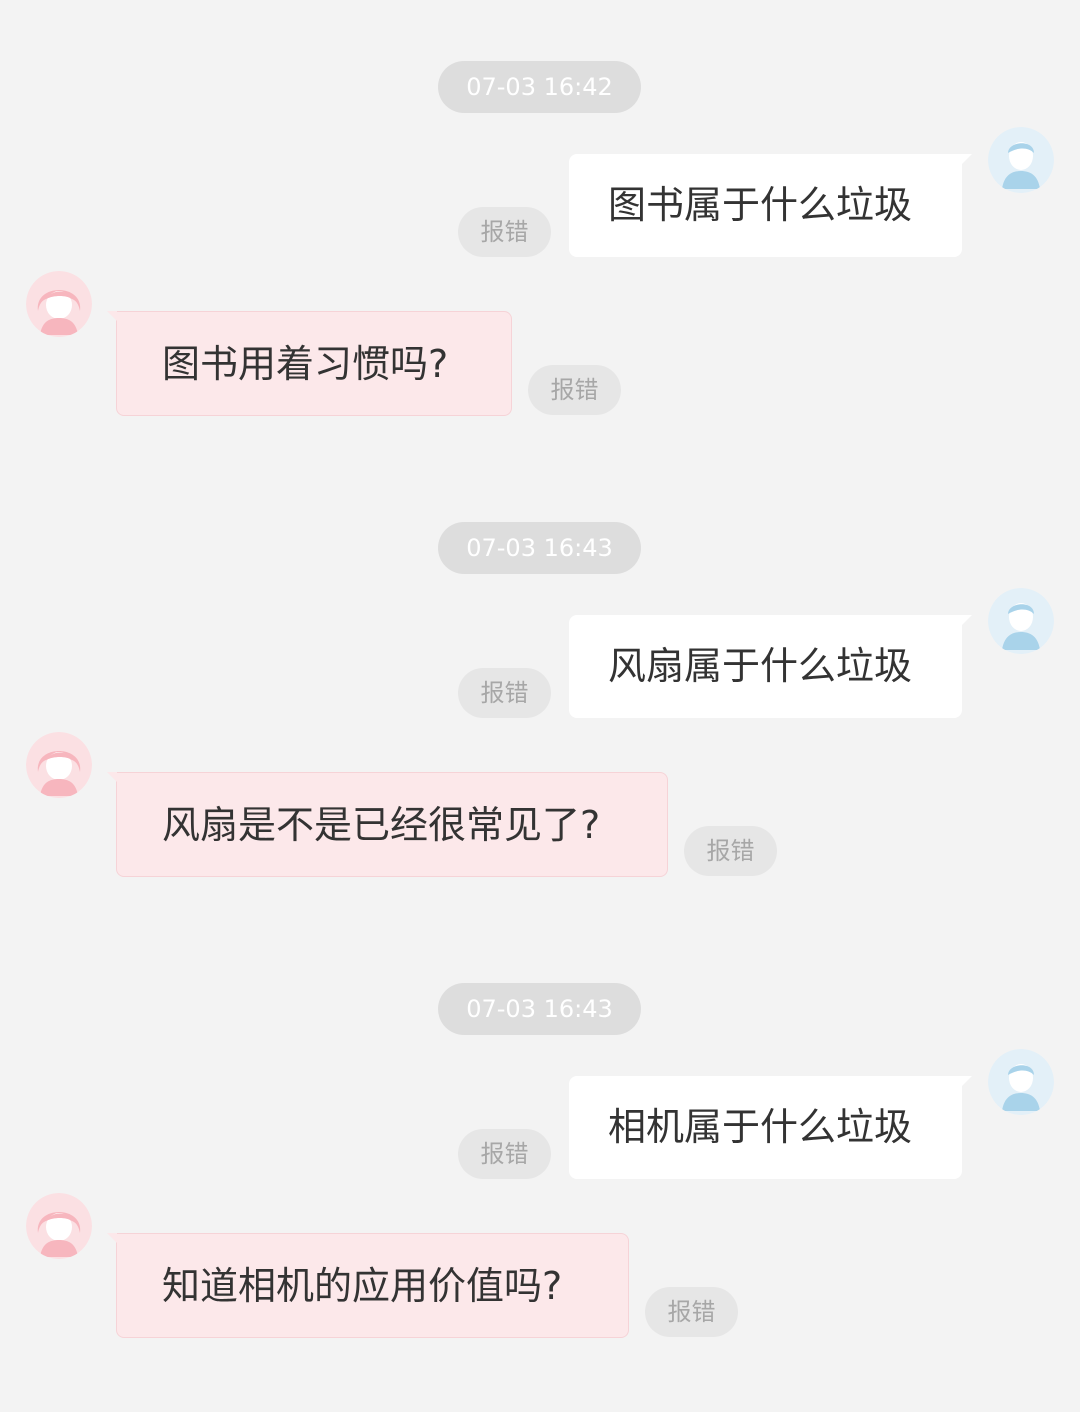  What do you see at coordinates (314, 363) in the screenshot?
I see `bot-reply-bubble: 图书用着习惯吗?` at bounding box center [314, 363].